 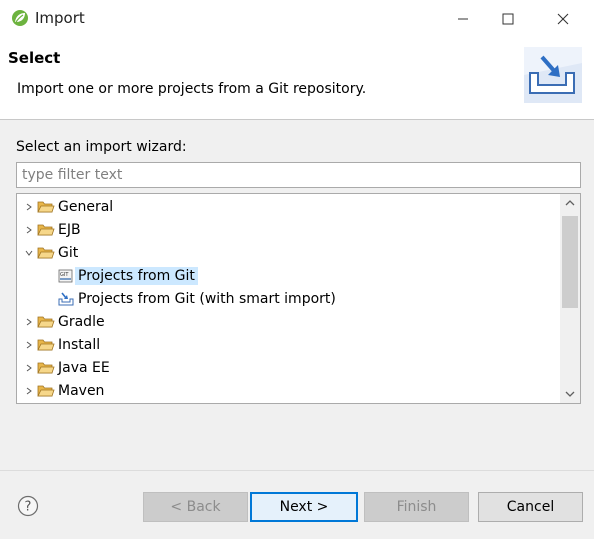 I want to click on scroll-up-button, so click(x=570, y=203).